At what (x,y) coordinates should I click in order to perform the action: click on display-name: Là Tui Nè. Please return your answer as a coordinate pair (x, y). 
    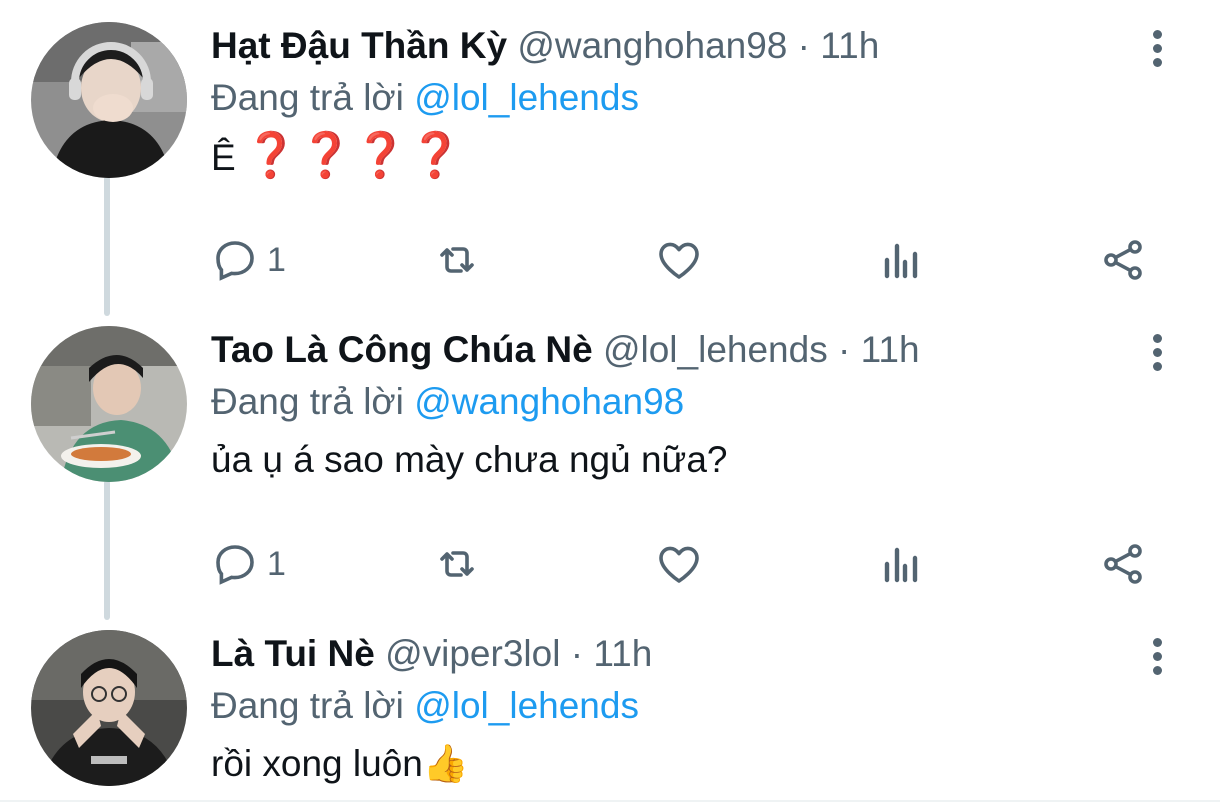
    Looking at the image, I should click on (293, 653).